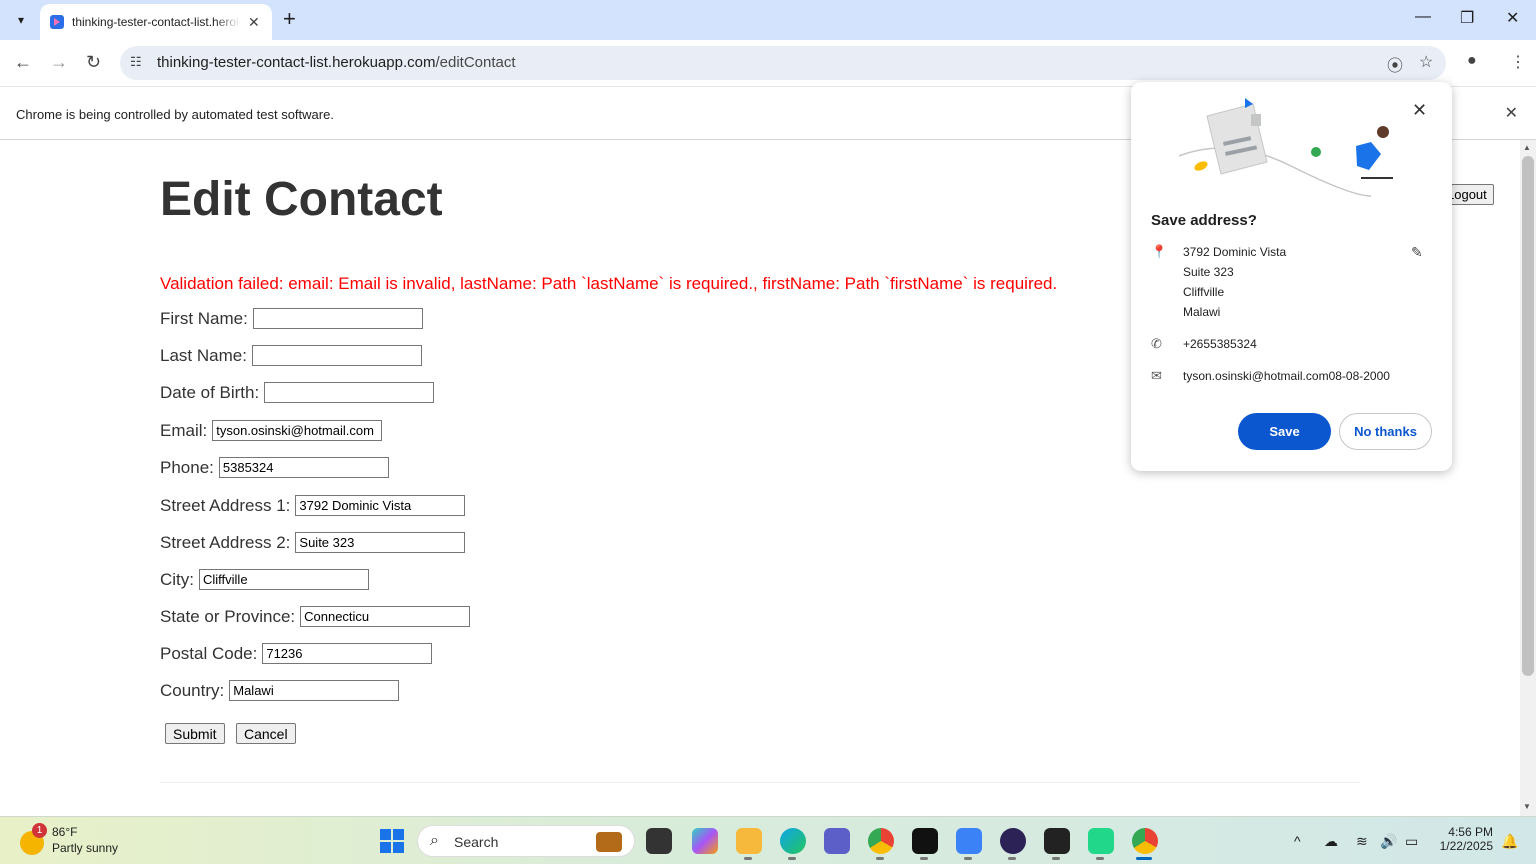 The height and width of the screenshot is (864, 1536). I want to click on forward-icon: →, so click(59, 62).